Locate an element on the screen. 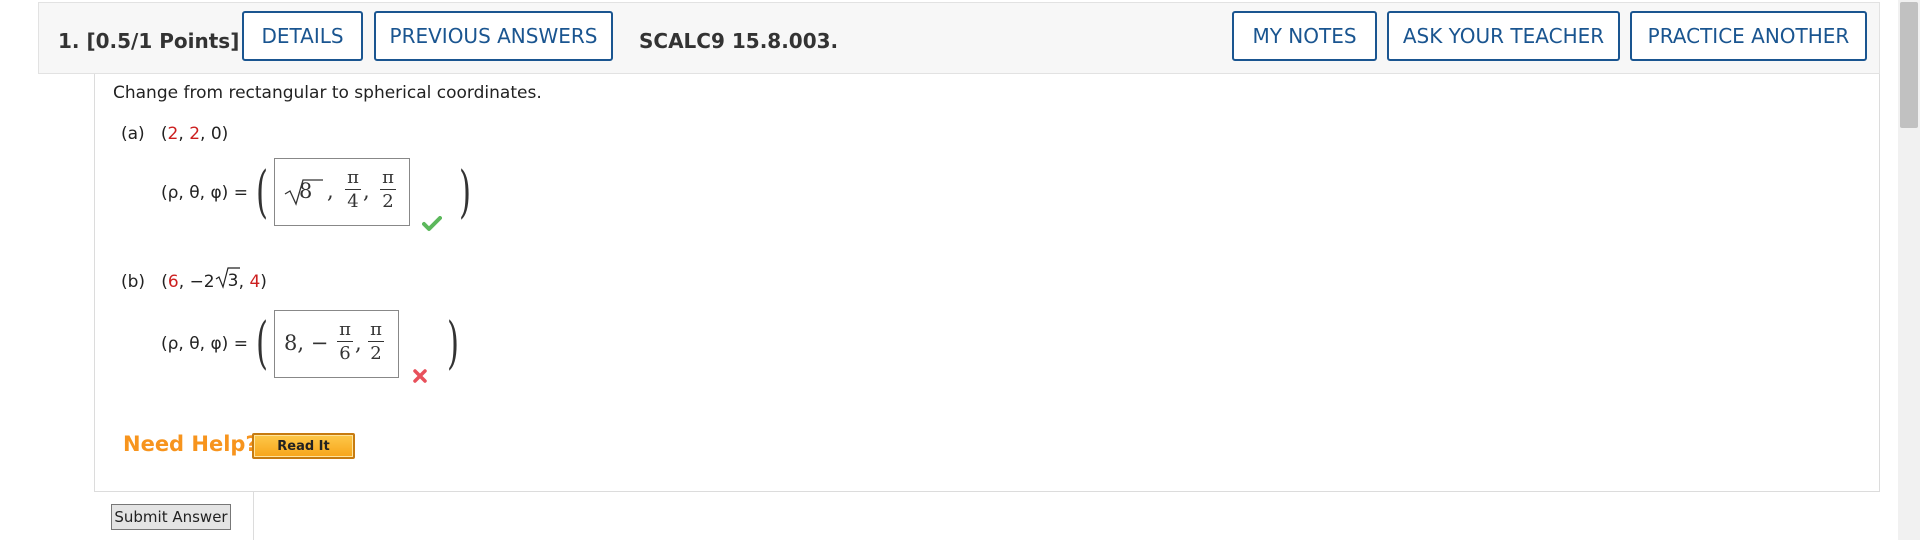 This screenshot has width=1920, height=540. submit-answer-button: Submit Answer is located at coordinates (171, 517).